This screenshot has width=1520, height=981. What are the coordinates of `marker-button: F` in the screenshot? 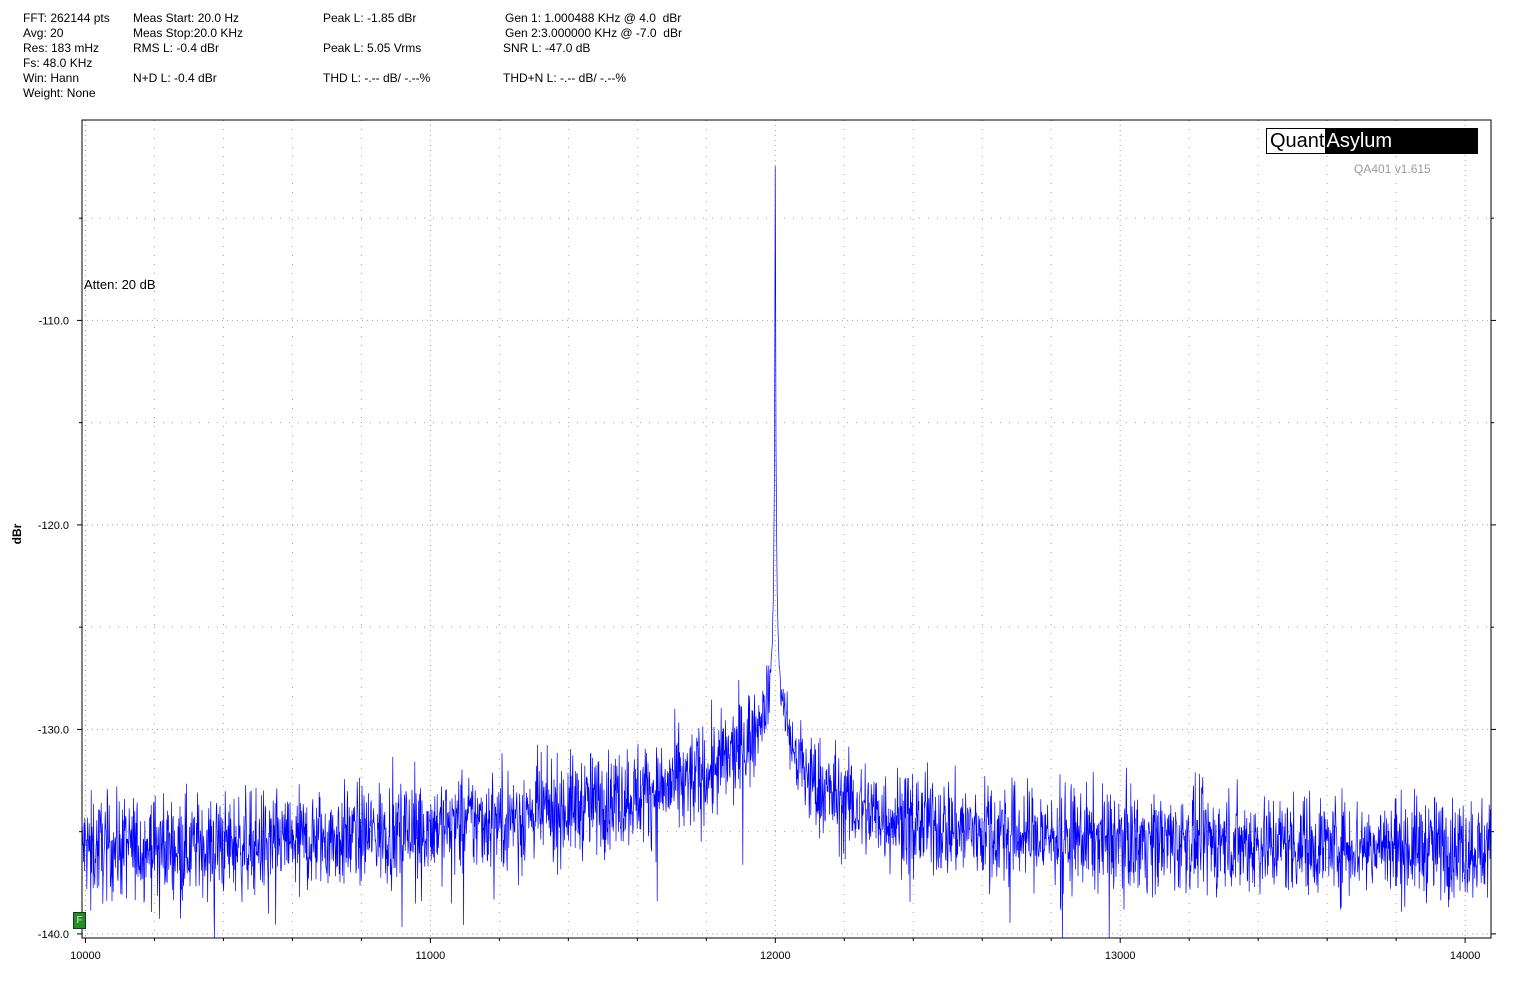 It's located at (79, 920).